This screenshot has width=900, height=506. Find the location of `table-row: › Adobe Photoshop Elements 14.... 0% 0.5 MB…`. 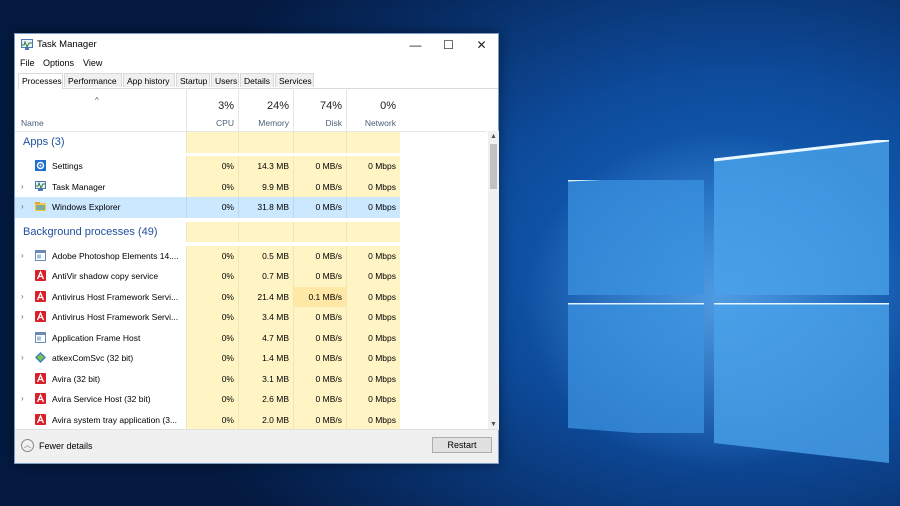

table-row: › Adobe Photoshop Elements 14.... 0% 0.5 MB… is located at coordinates (250, 255).